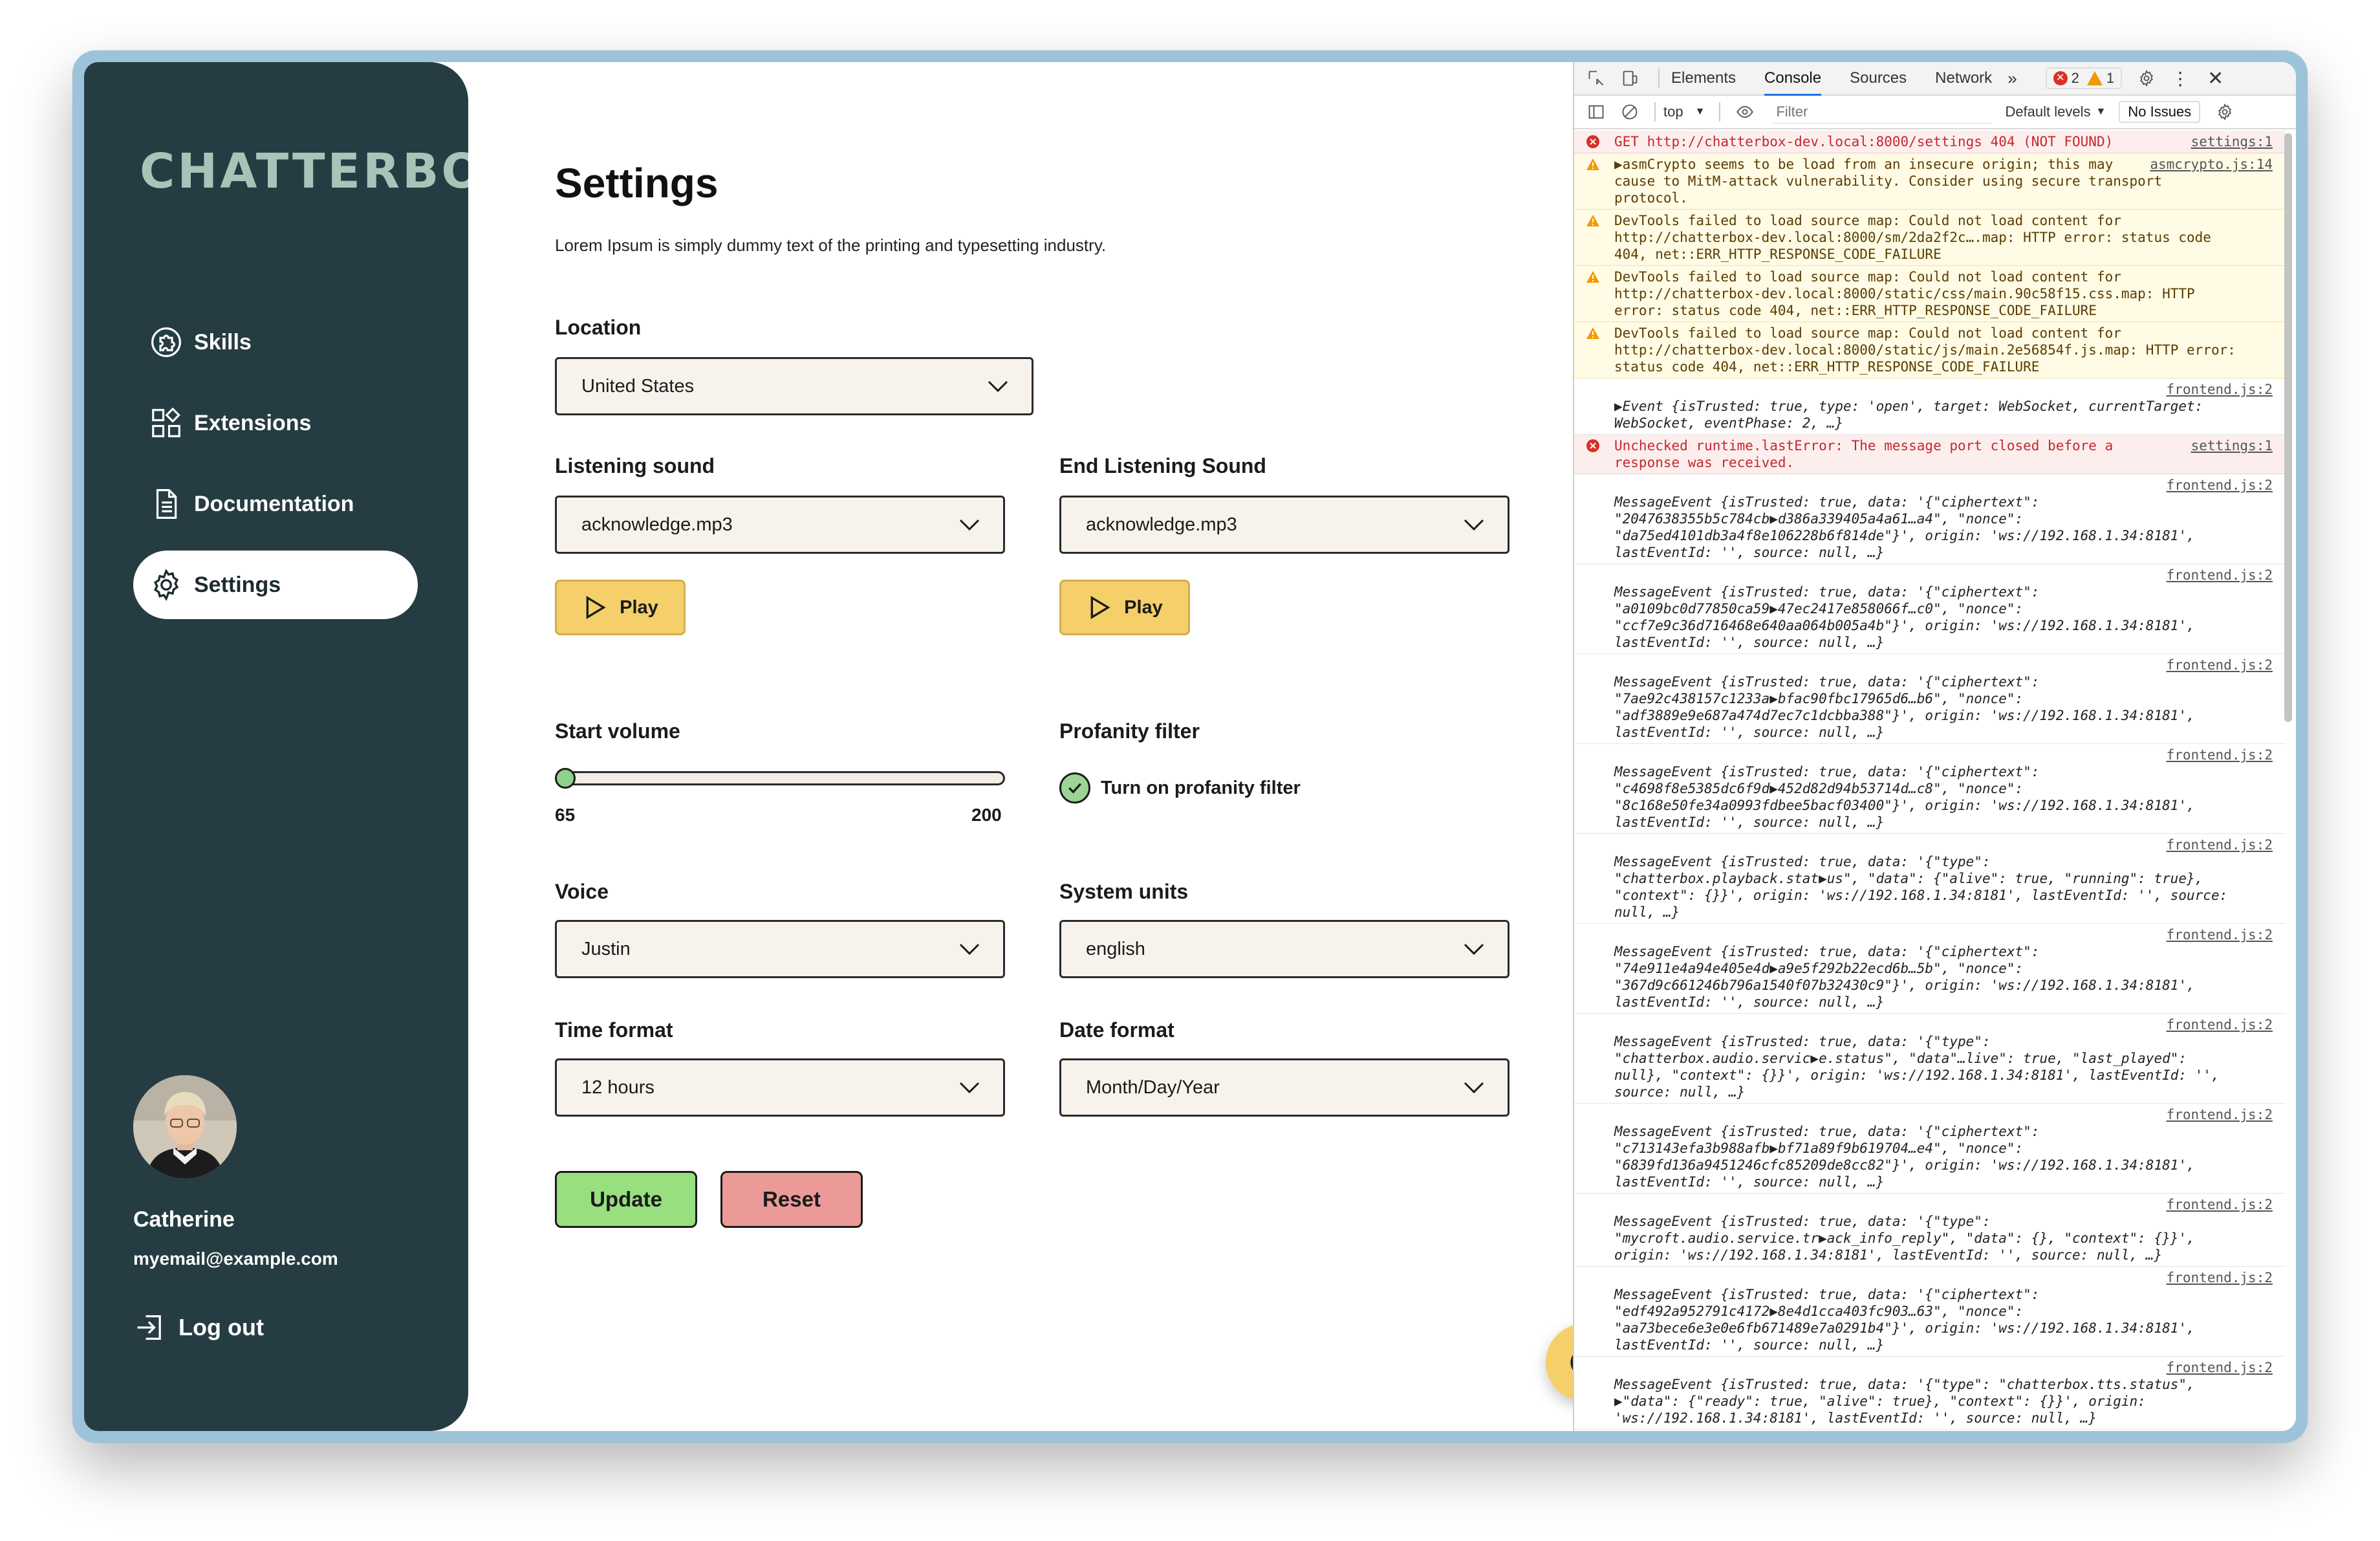 This screenshot has width=2380, height=1541. I want to click on system-units-select: english, so click(1284, 949).